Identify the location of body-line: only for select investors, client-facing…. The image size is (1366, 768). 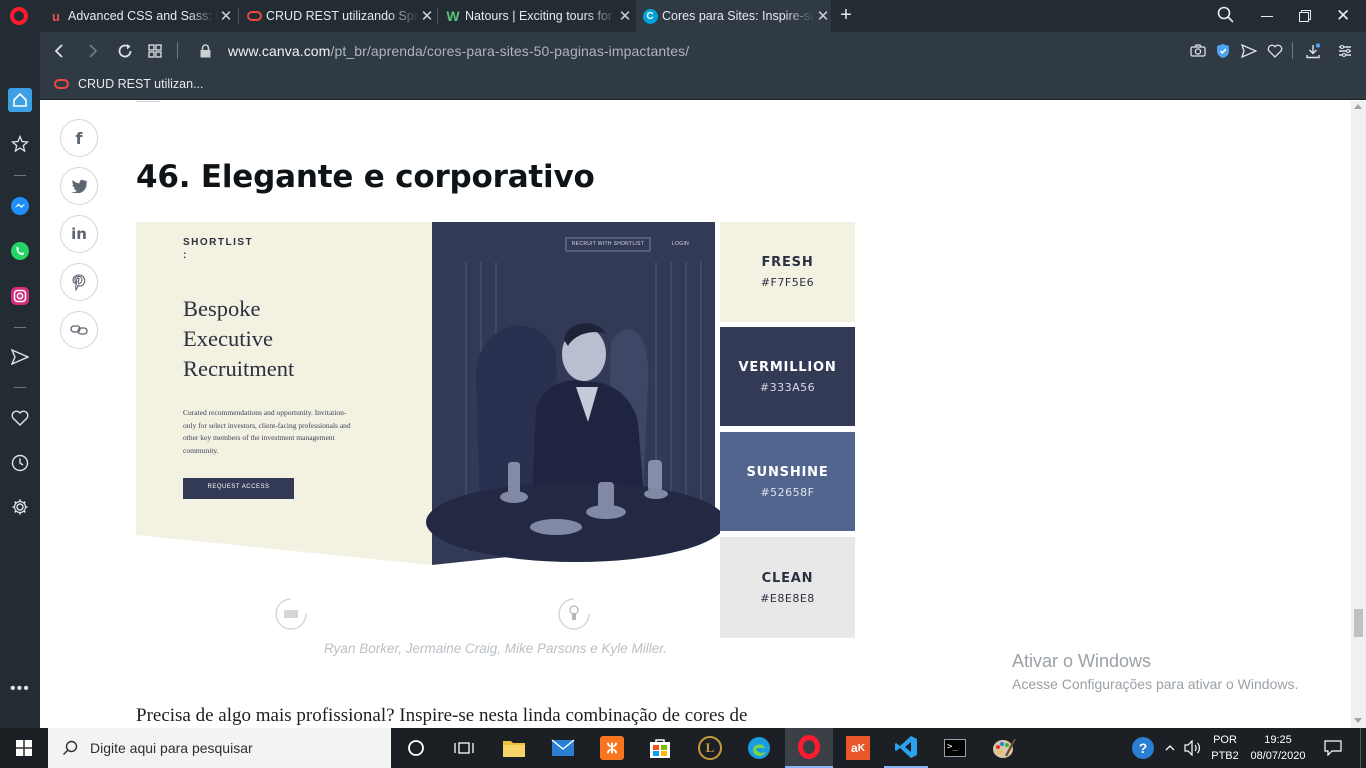
(267, 425).